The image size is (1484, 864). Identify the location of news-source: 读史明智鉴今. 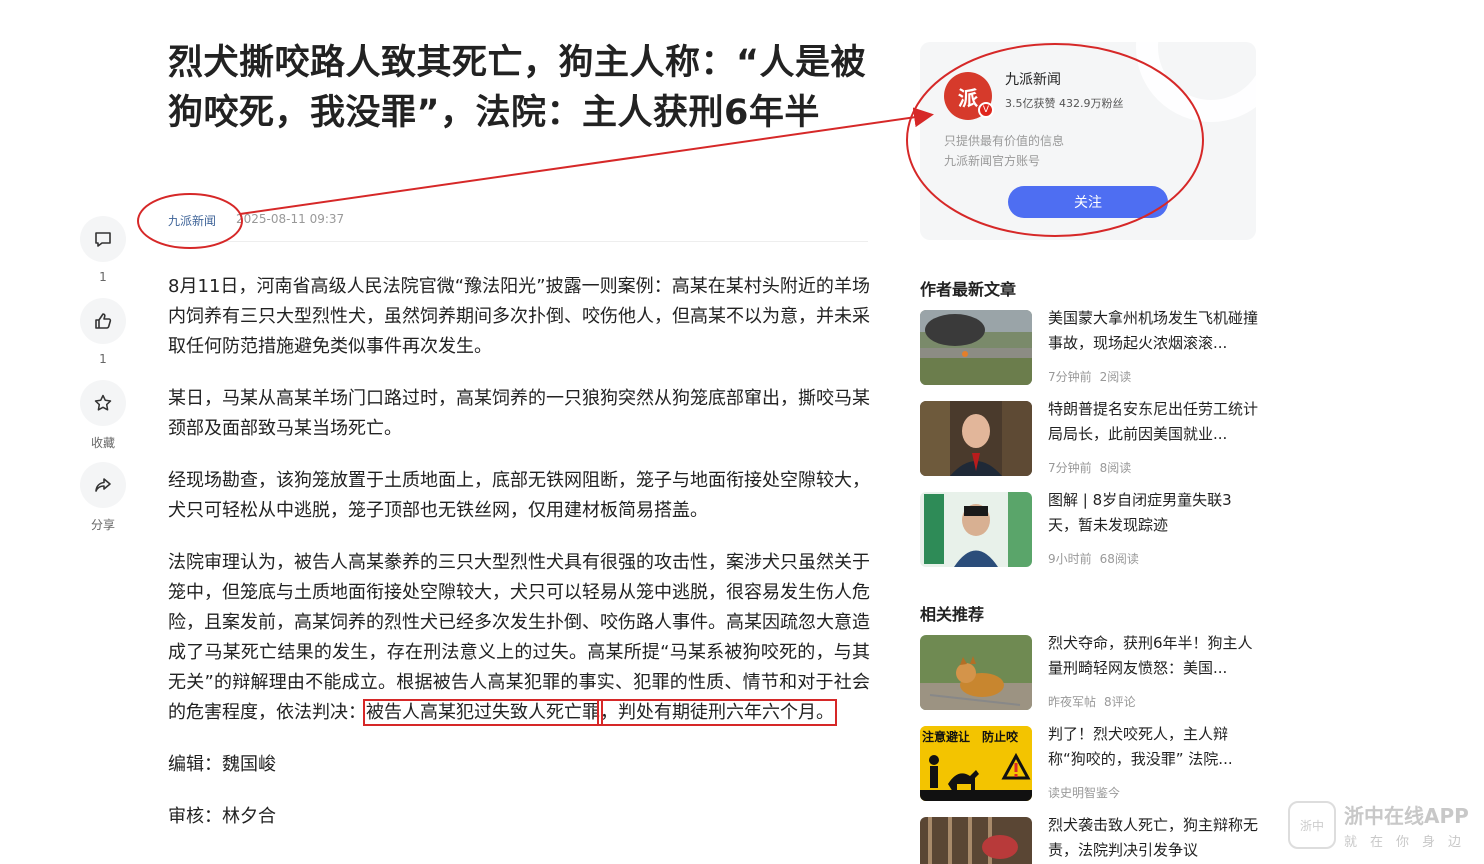
(1084, 793).